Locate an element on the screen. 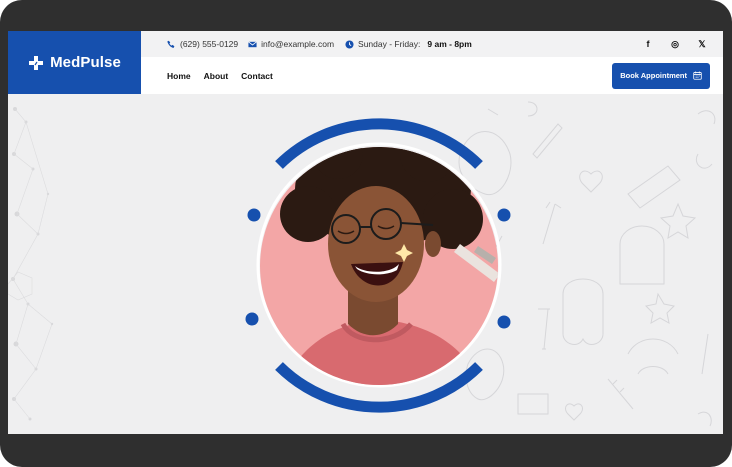 Image resolution: width=732 pixels, height=467 pixels. email-info: info@example.com is located at coordinates (291, 44).